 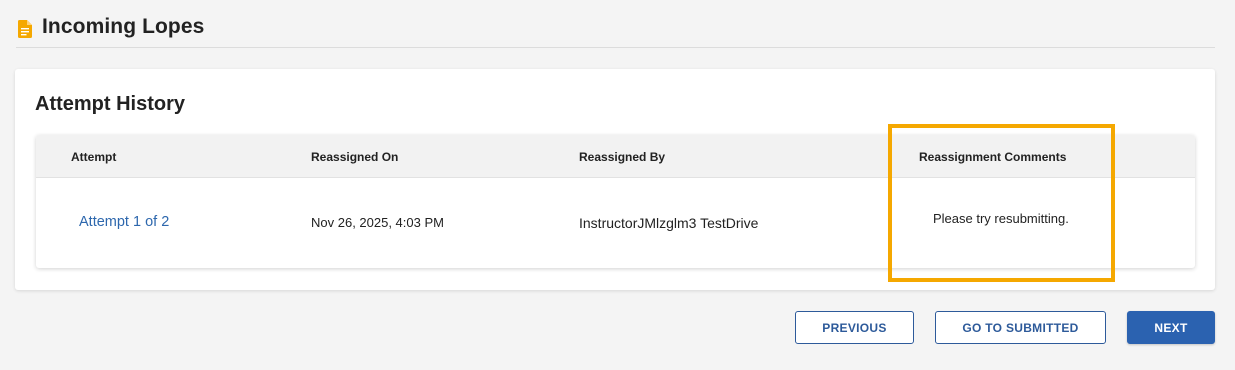 What do you see at coordinates (1001, 218) in the screenshot?
I see `reassignment-comment-cell: Please try resubmitting.` at bounding box center [1001, 218].